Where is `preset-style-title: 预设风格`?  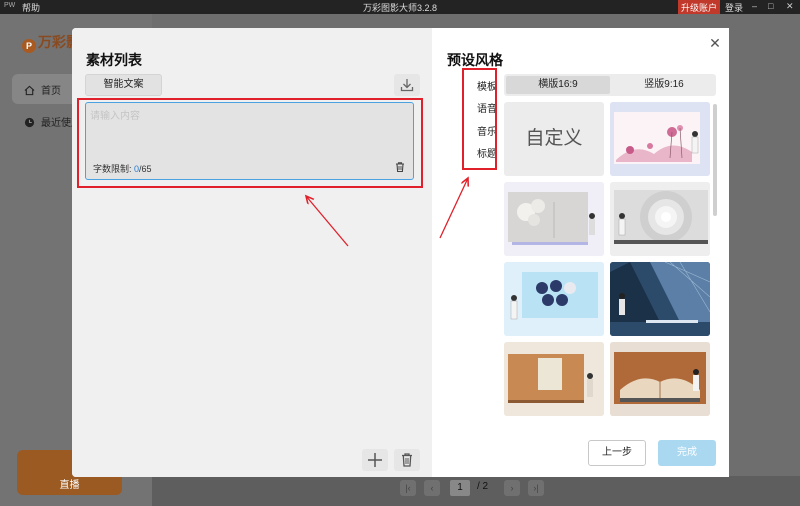
preset-style-title: 预设风格 is located at coordinates (475, 60).